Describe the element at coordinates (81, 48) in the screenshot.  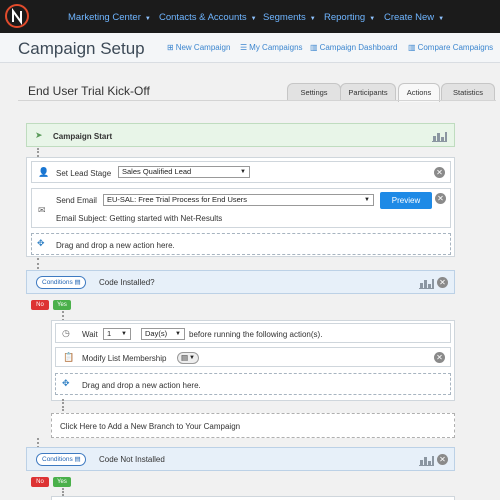
I see `page-title: Campaign Setup` at that location.